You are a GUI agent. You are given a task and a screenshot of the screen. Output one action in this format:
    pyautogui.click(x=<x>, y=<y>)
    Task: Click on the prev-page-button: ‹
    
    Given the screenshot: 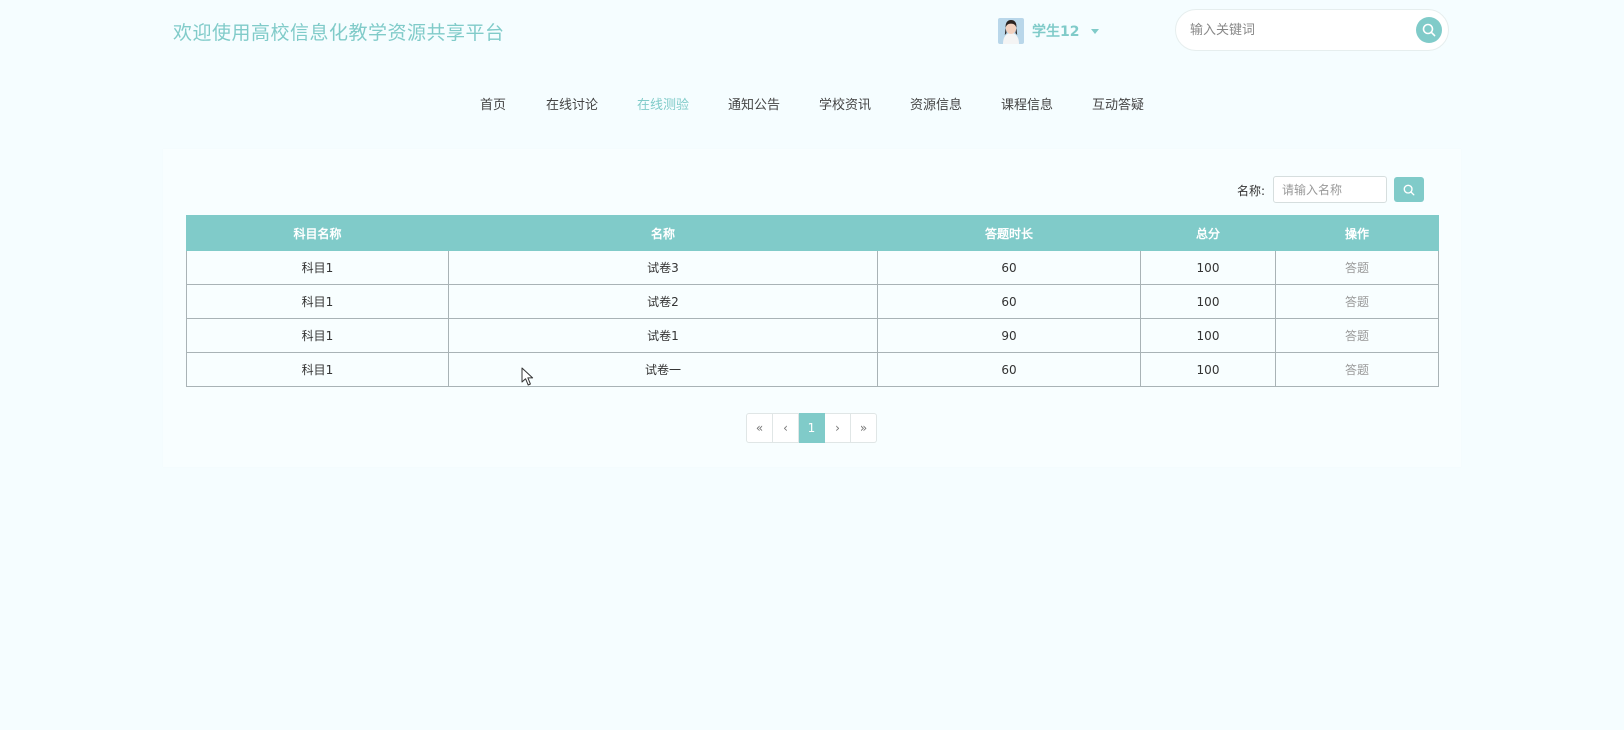 What is the action you would take?
    pyautogui.click(x=786, y=428)
    